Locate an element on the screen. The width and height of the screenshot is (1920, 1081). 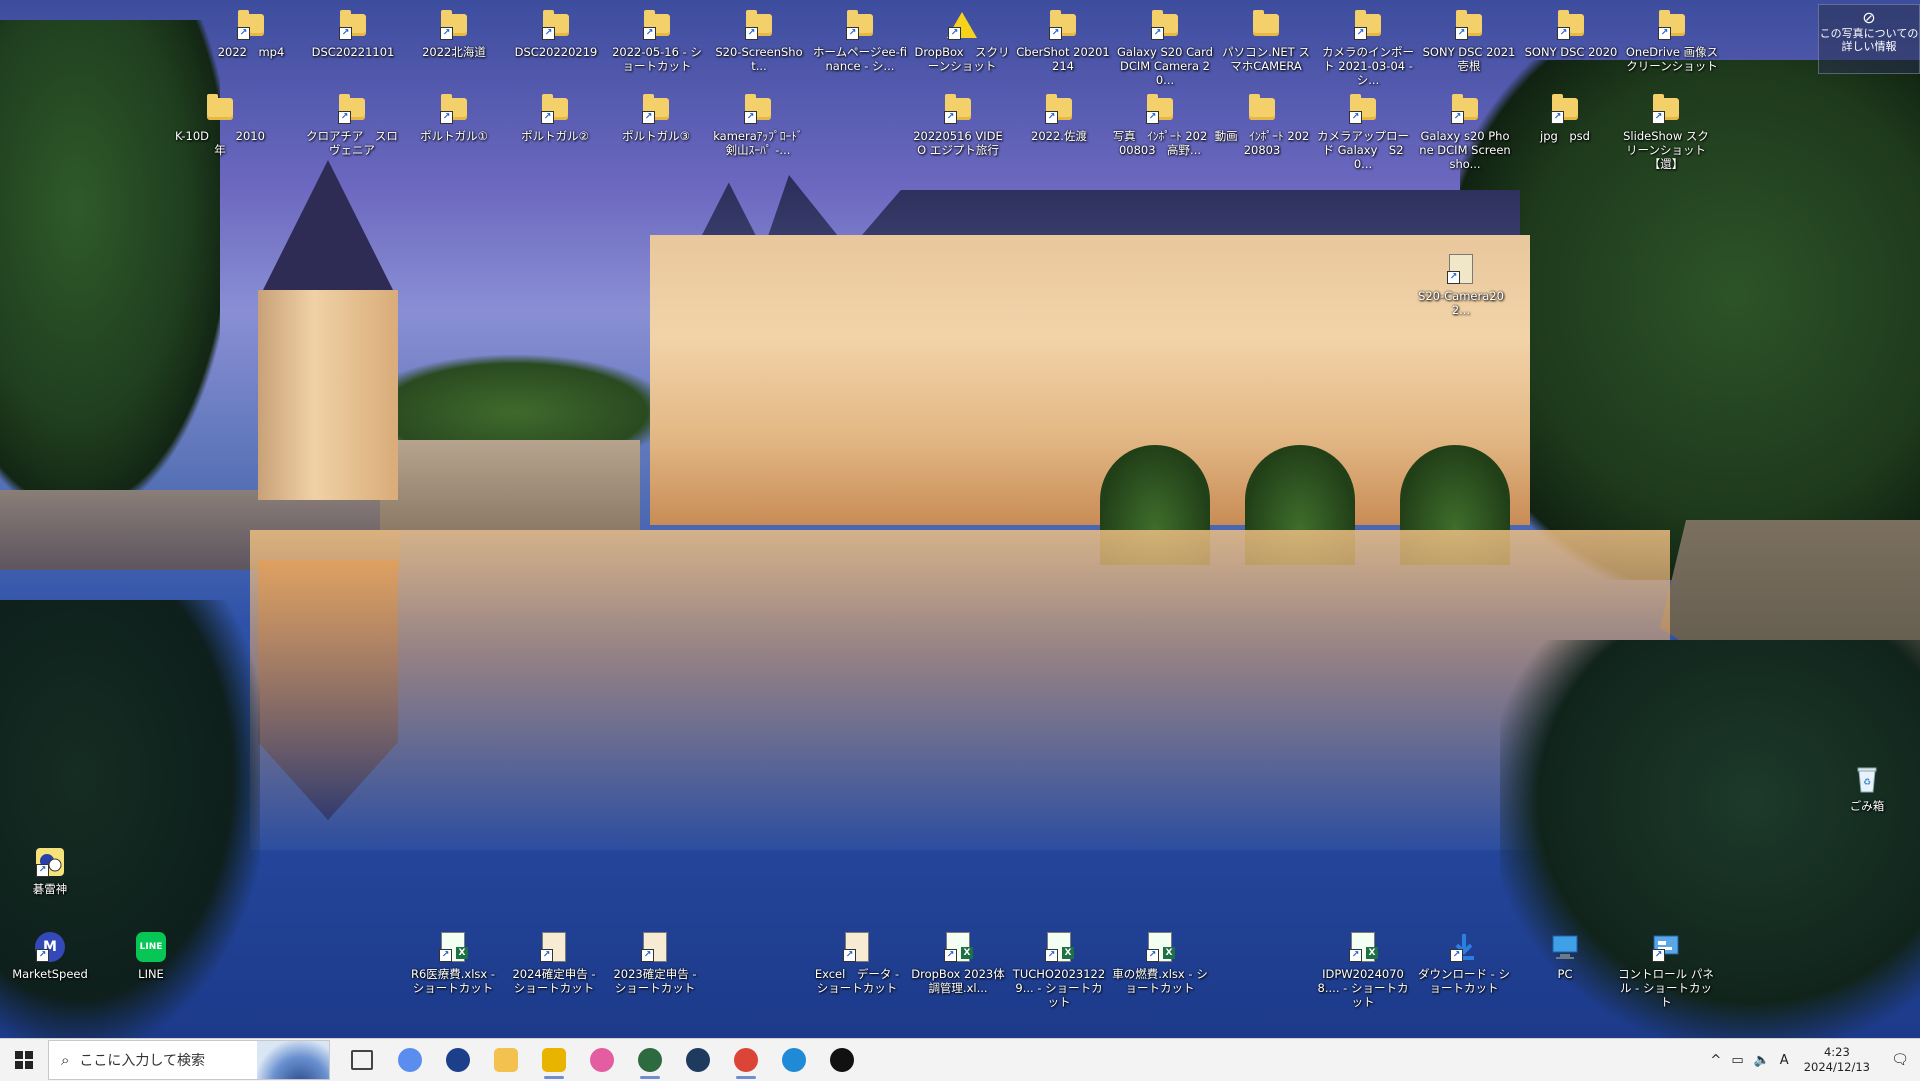
taskbar-search-box: ⌕ ここに入力して検索 is located at coordinates (189, 1060).